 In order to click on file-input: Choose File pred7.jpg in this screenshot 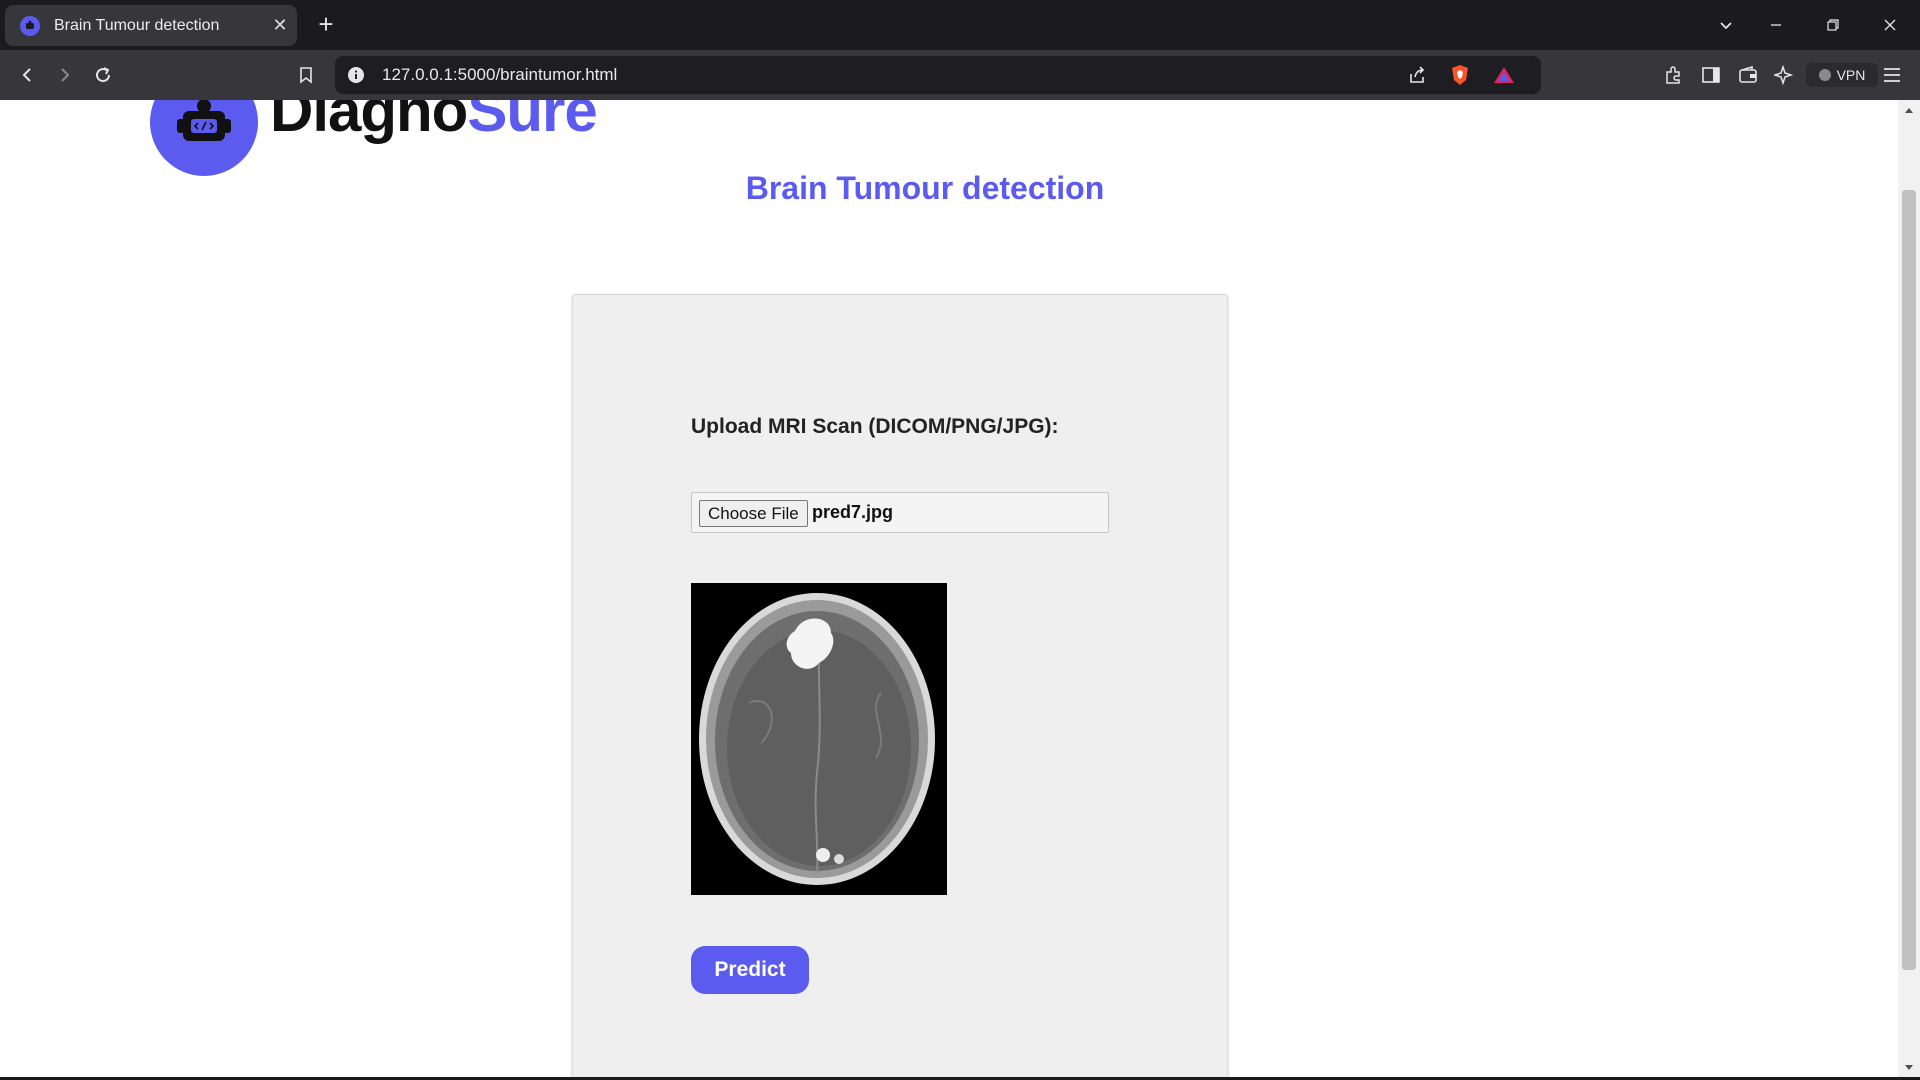, I will do `click(900, 512)`.